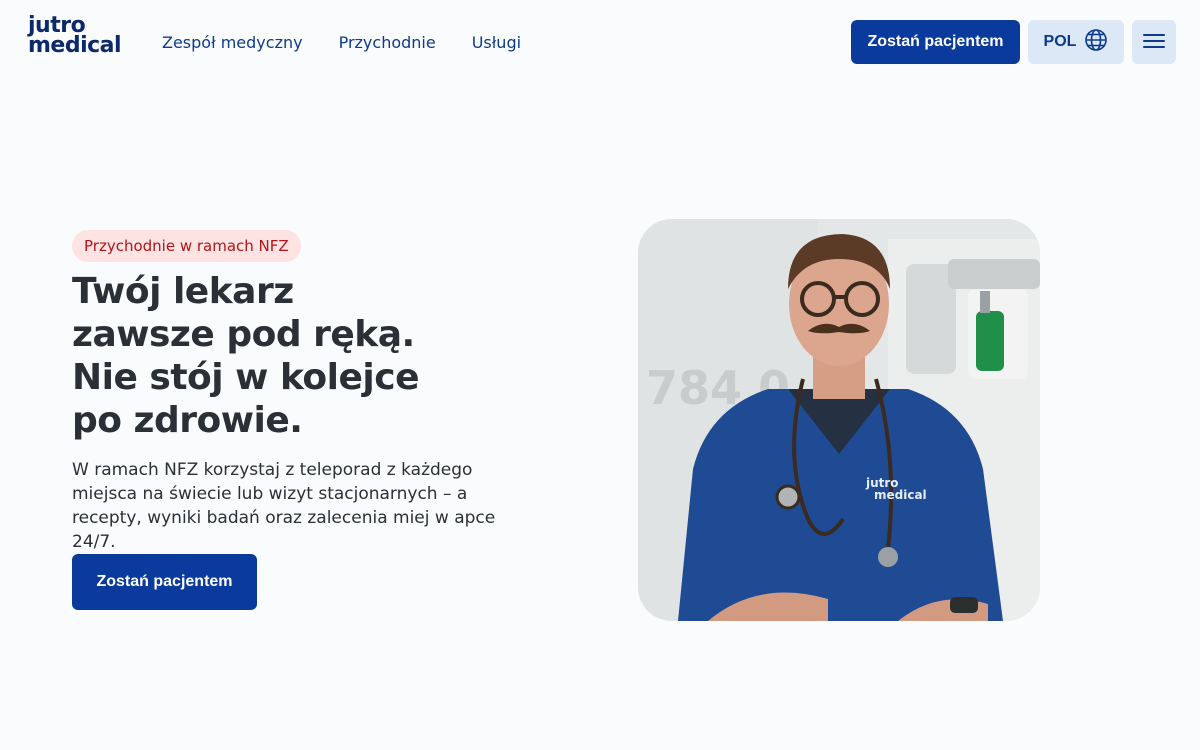 The width and height of the screenshot is (1200, 750). I want to click on hero-title-line-3: Nie stój w kolejce, so click(246, 377).